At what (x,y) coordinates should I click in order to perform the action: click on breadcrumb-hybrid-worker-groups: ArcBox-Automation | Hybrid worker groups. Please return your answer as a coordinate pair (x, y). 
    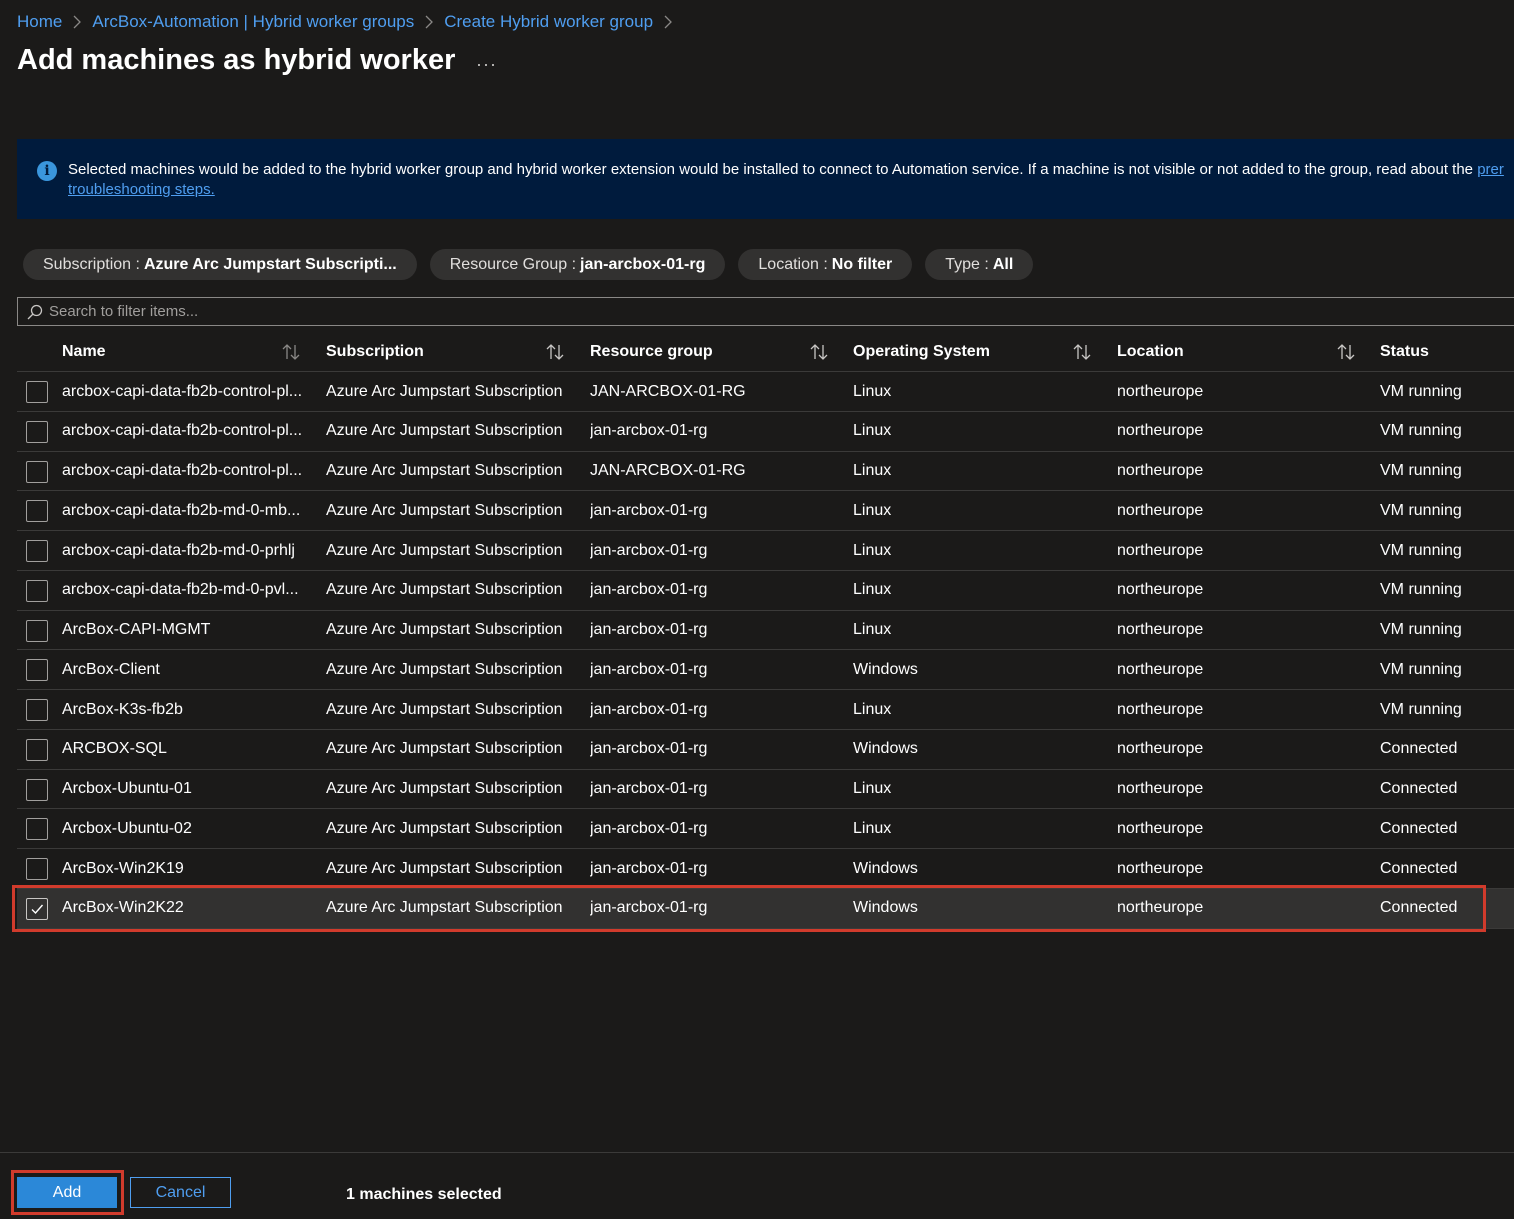
    Looking at the image, I should click on (253, 22).